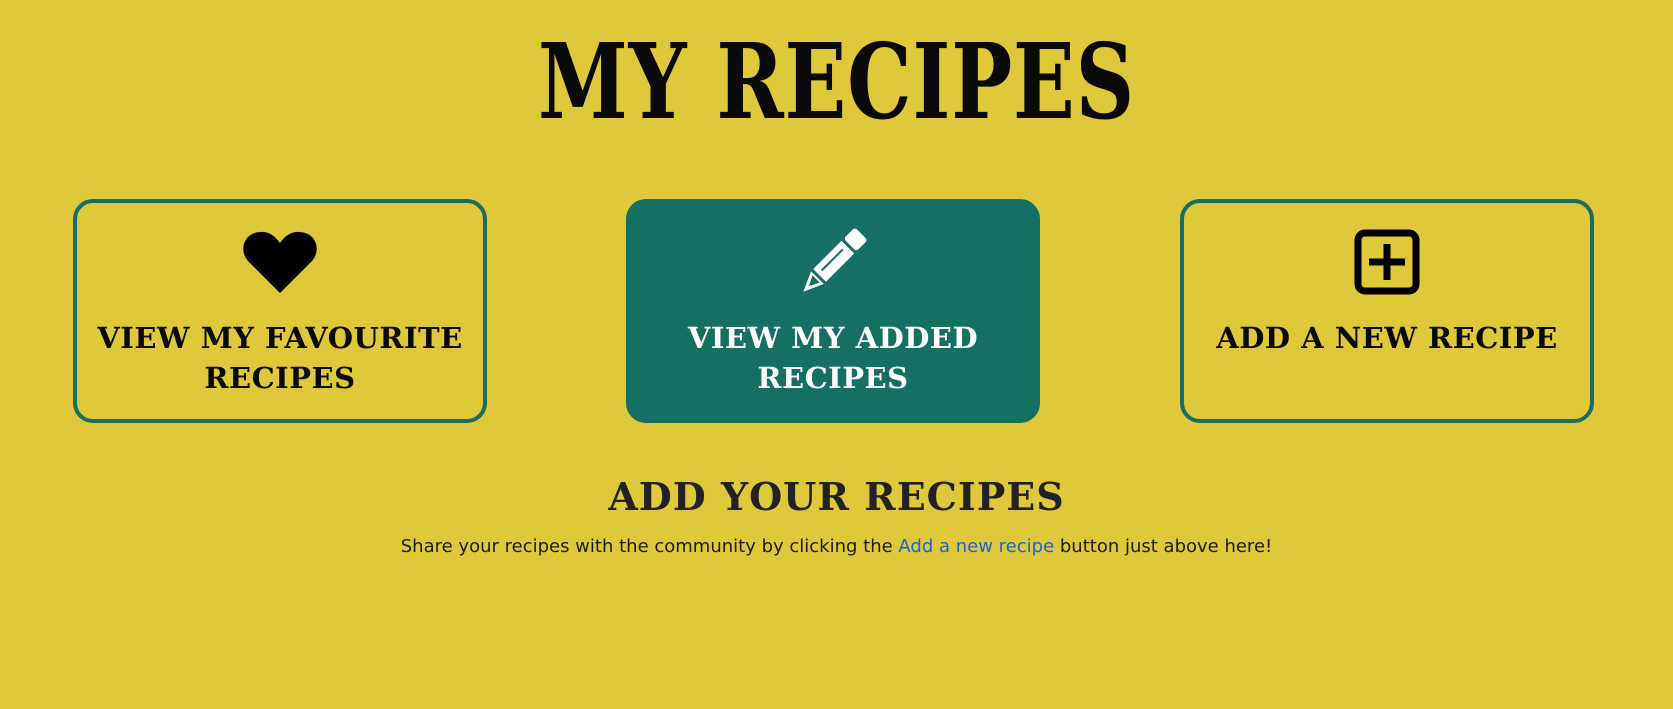  Describe the element at coordinates (1163, 546) in the screenshot. I see `section-text-after: button just above here!` at that location.